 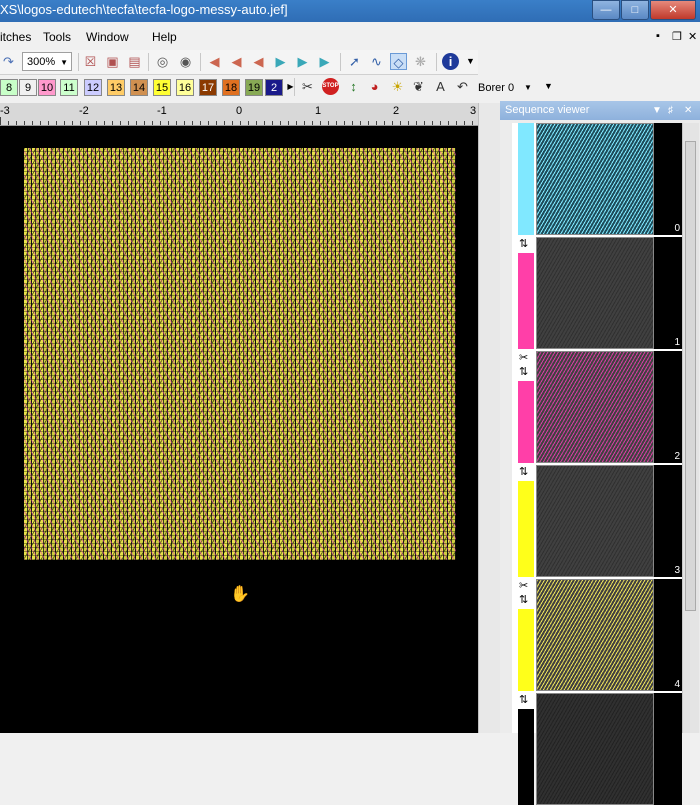 What do you see at coordinates (462, 86) in the screenshot?
I see `rotate-icon: ↶` at bounding box center [462, 86].